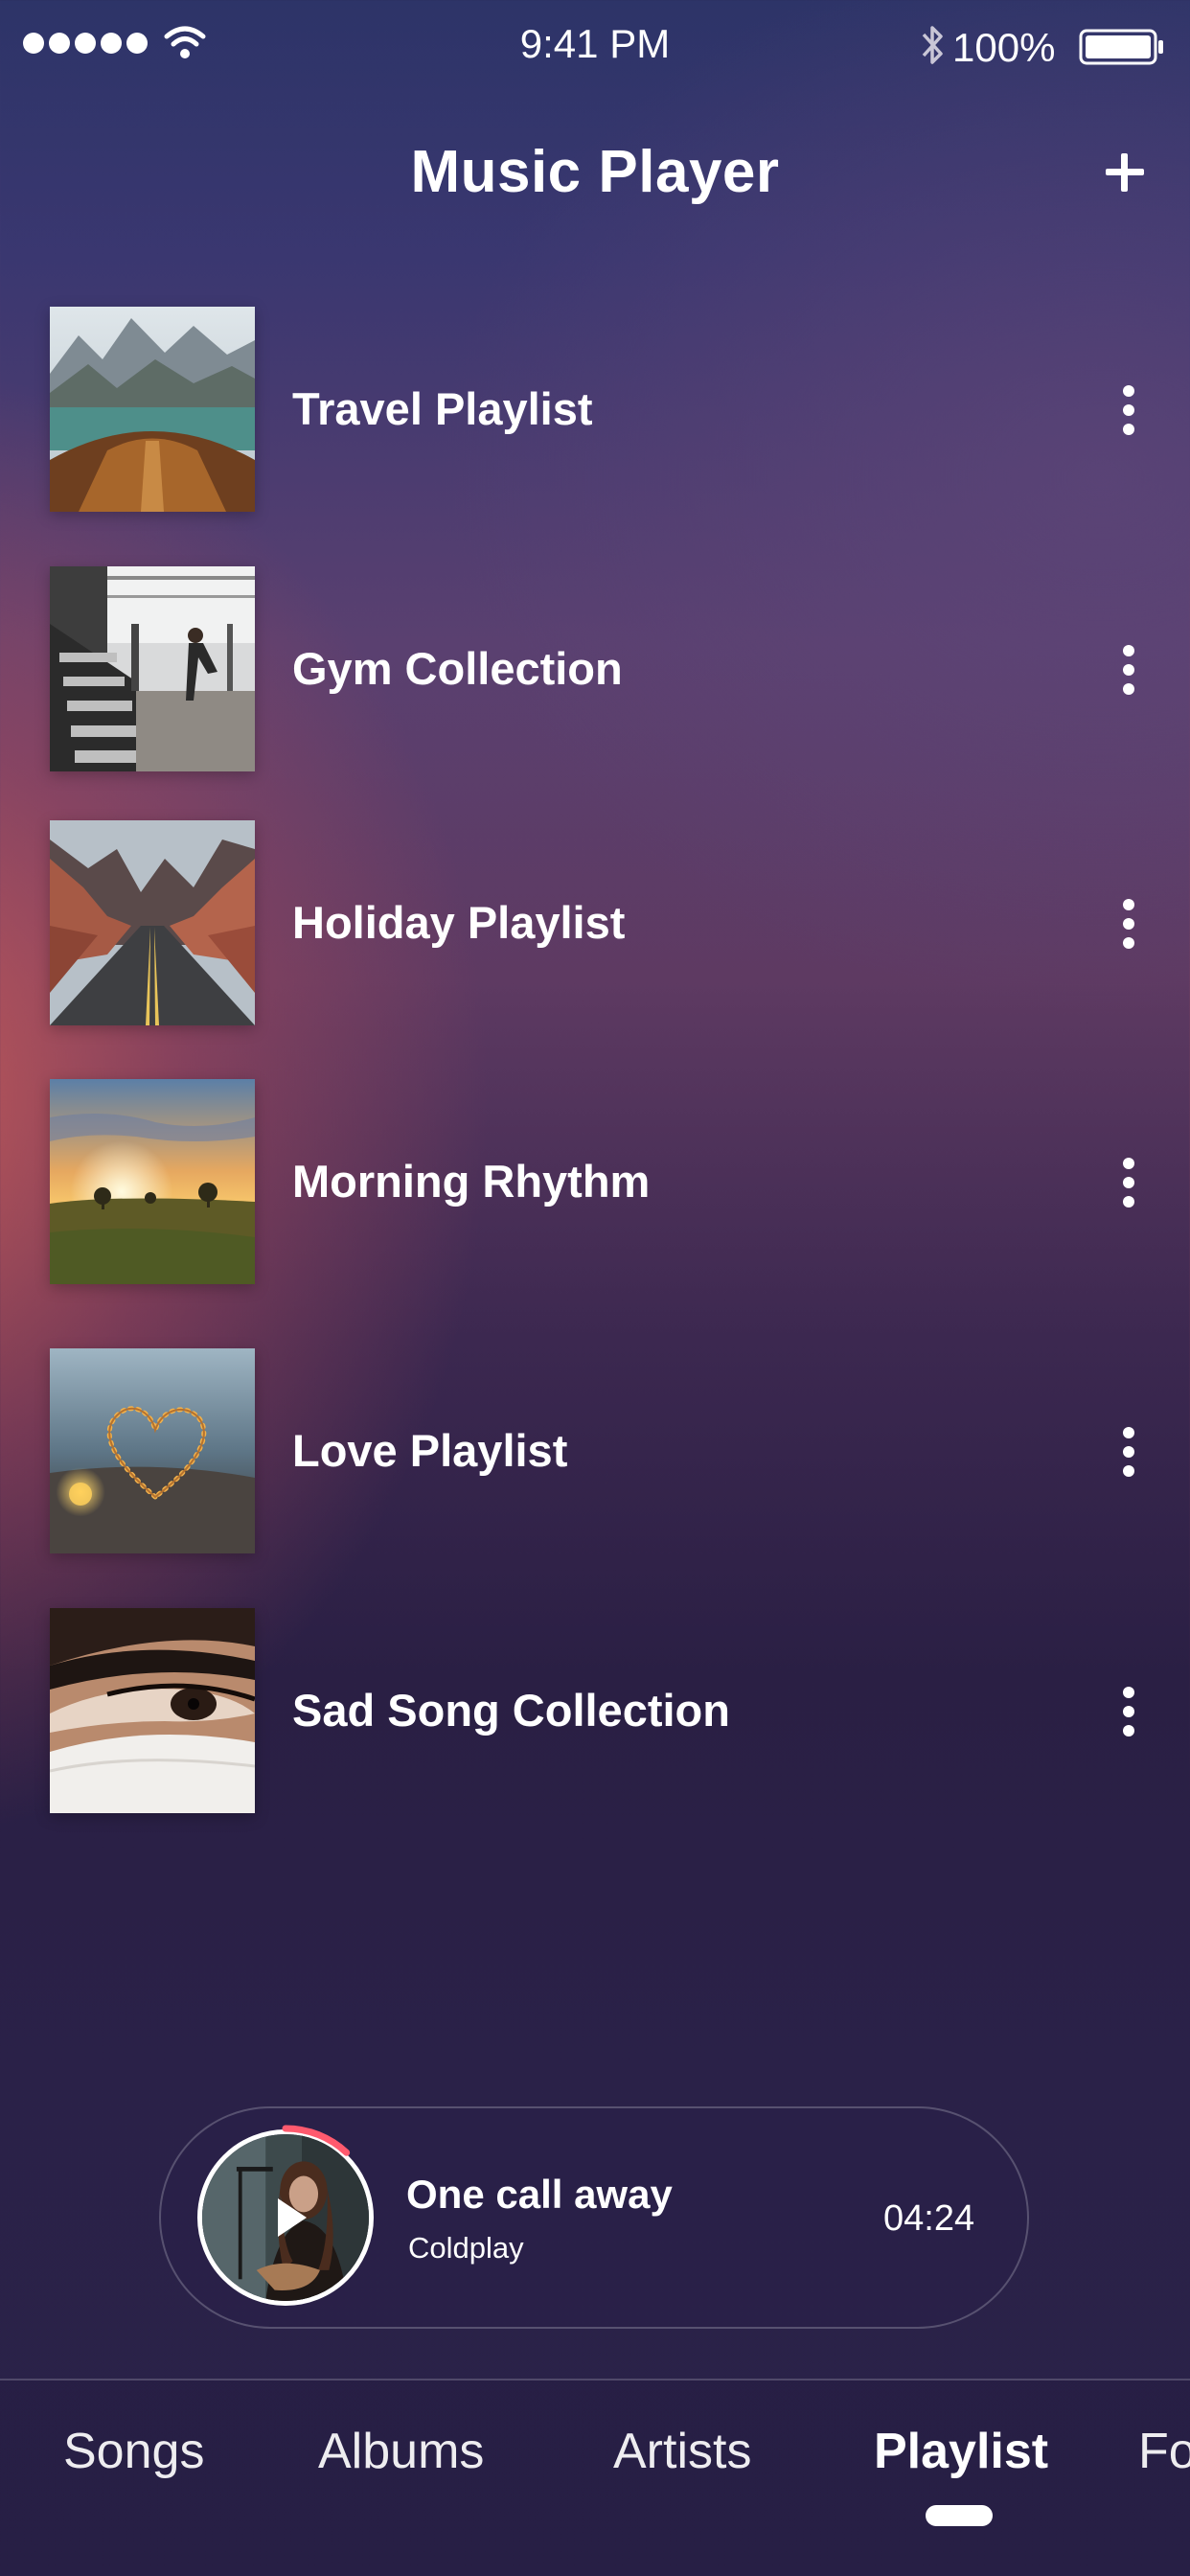  Describe the element at coordinates (1129, 172) in the screenshot. I see `add-playlist-button` at that location.